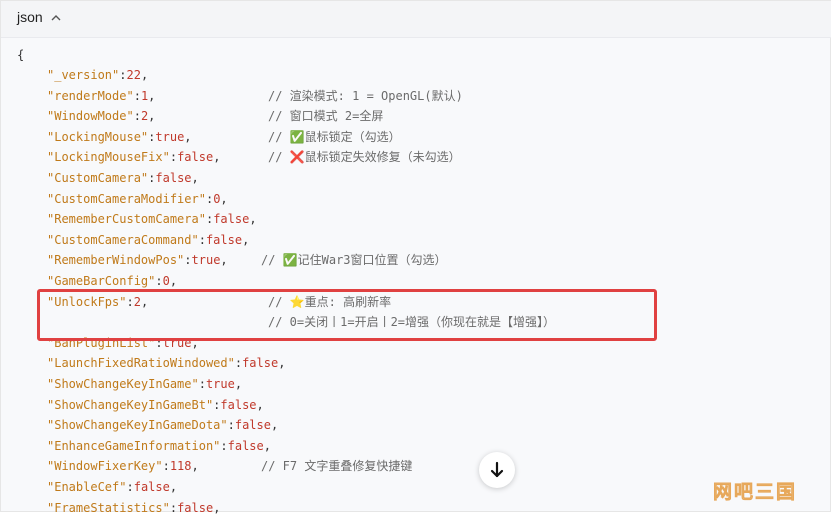 The height and width of the screenshot is (518, 831). What do you see at coordinates (137, 425) in the screenshot?
I see `json-key: "ShowChangeKeyInGameDota"` at bounding box center [137, 425].